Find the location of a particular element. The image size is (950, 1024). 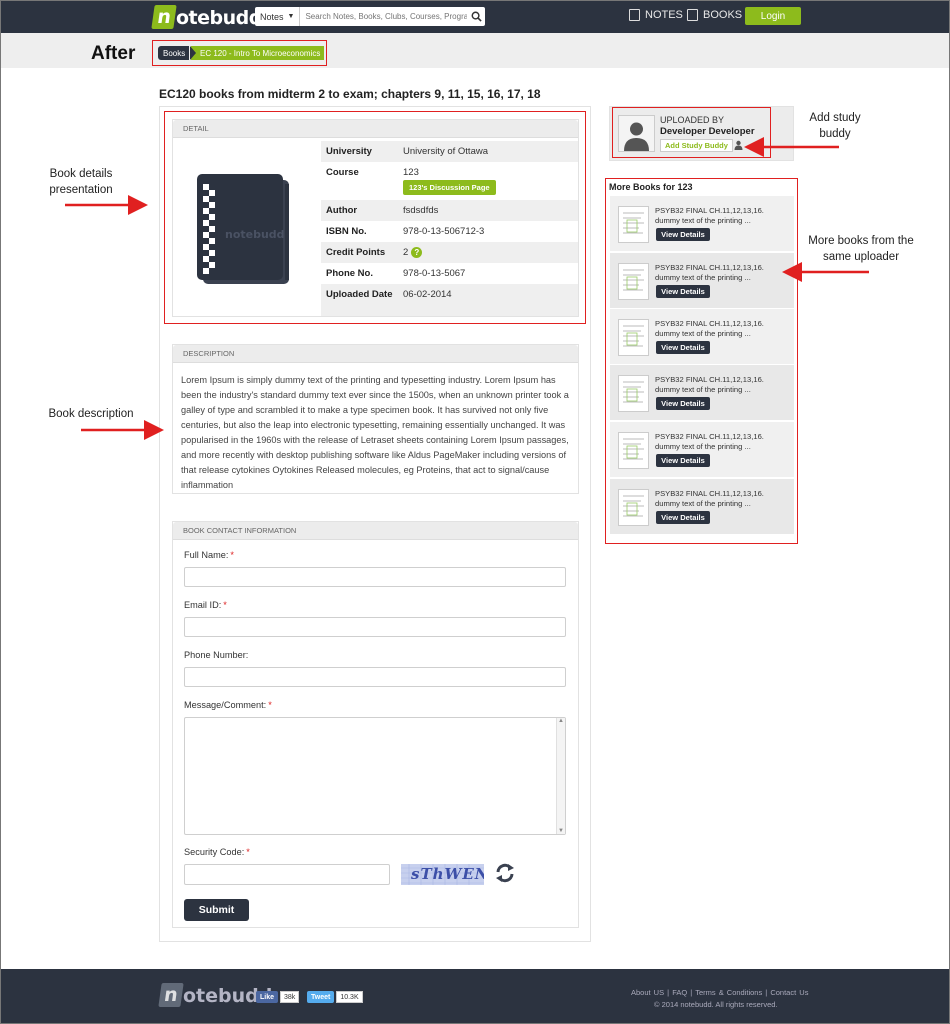

facebook-like-widget: Like 38k is located at coordinates (278, 997).